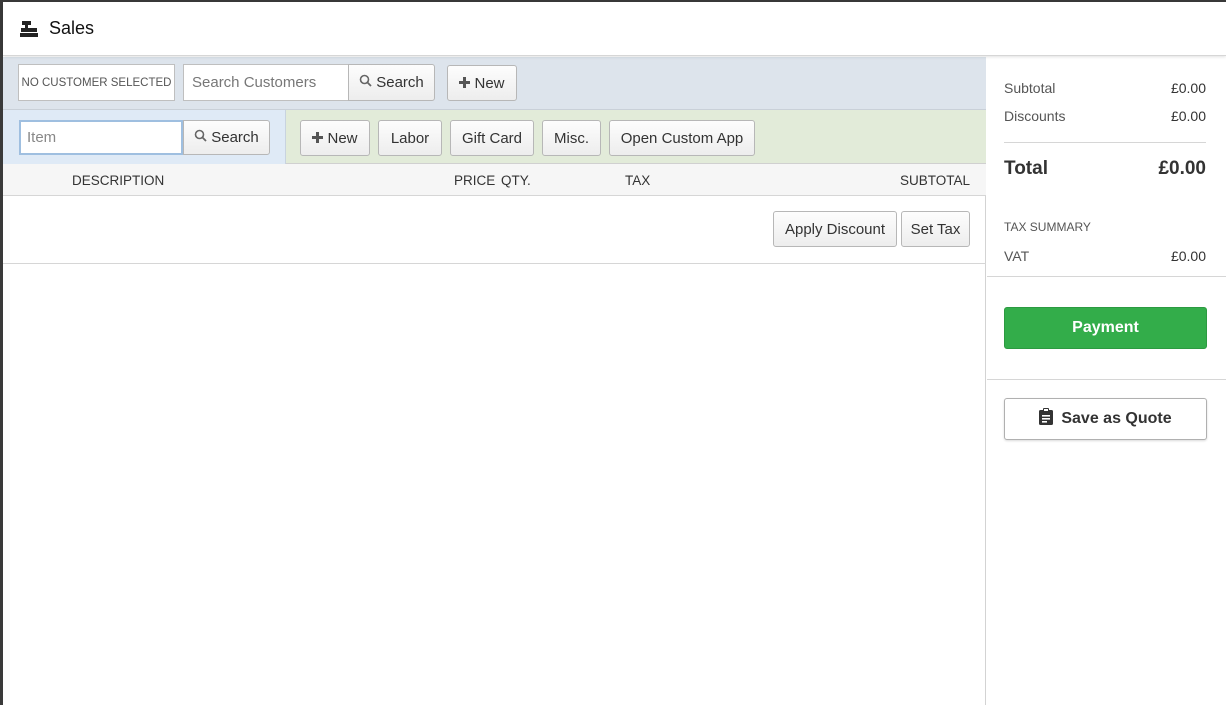 The width and height of the screenshot is (1226, 705). Describe the element at coordinates (935, 229) in the screenshot. I see `set-tax-button: Set Tax` at that location.